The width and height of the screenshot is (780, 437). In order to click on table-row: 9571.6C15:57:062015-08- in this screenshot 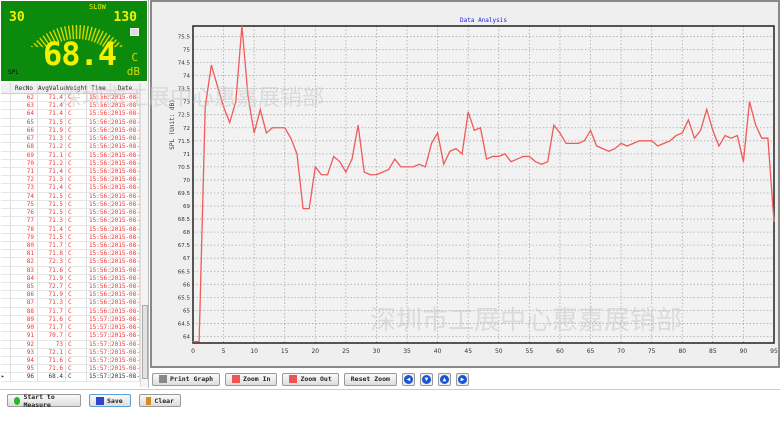, I will do `click(70, 369)`.